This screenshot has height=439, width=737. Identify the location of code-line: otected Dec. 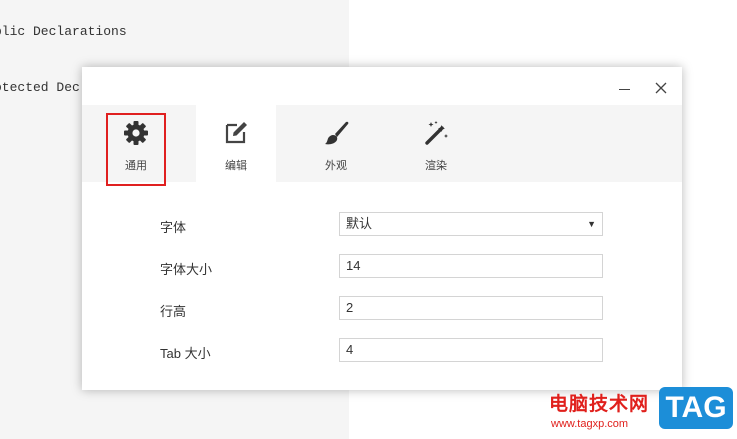
(40, 87).